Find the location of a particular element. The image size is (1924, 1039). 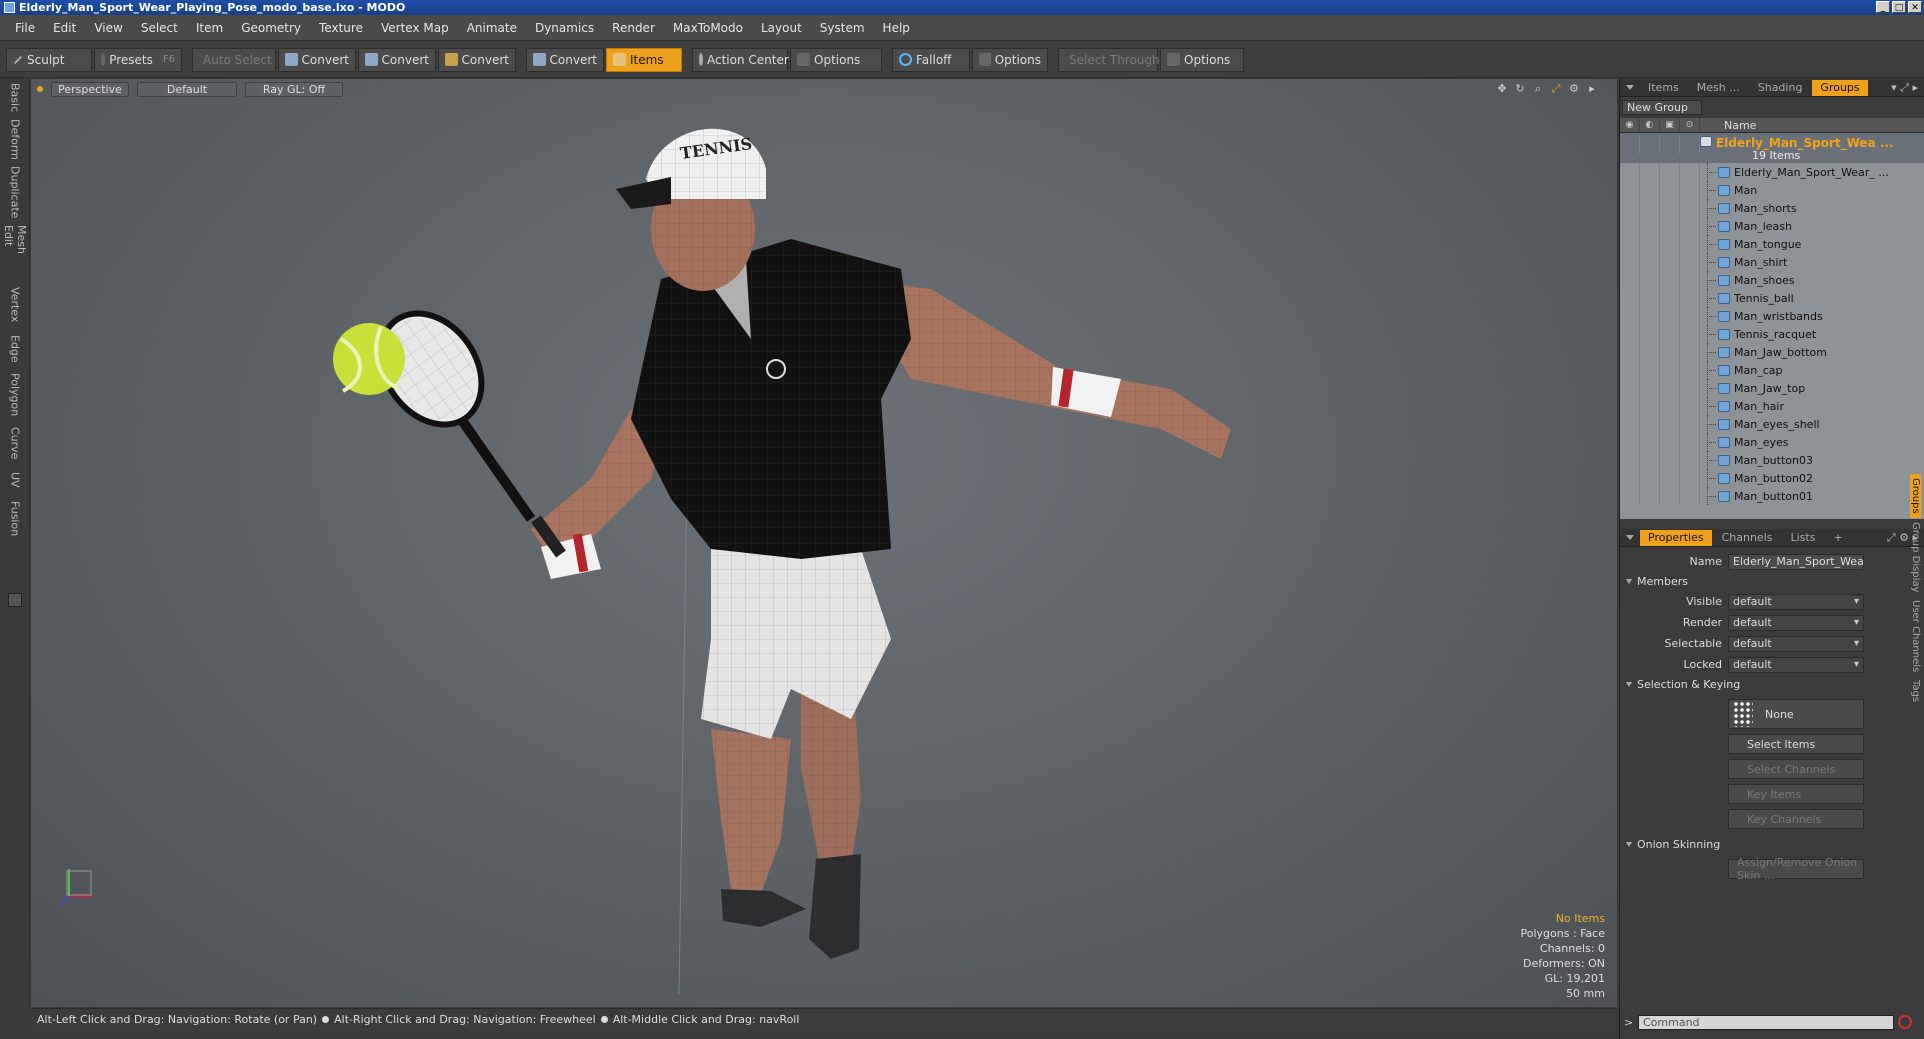

maximize-button: □ is located at coordinates (1899, 7).